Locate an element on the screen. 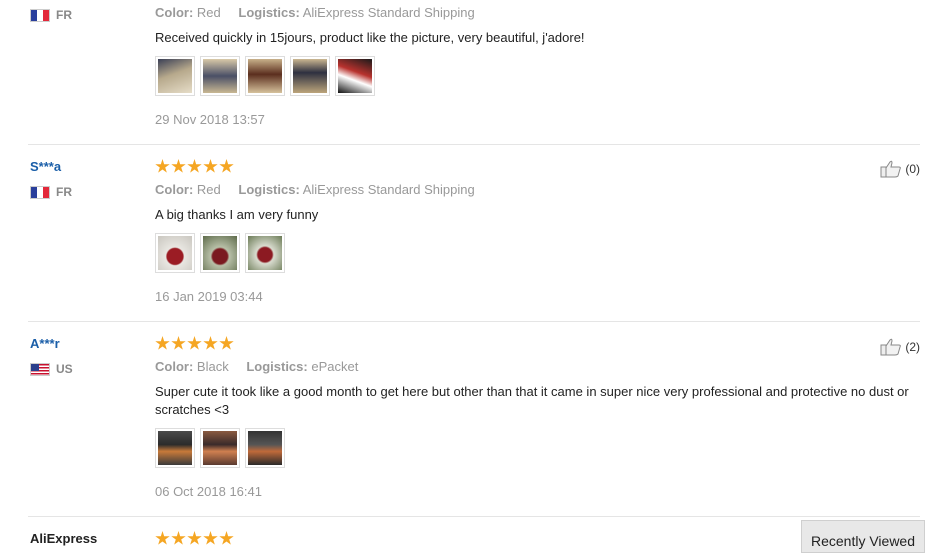 This screenshot has width=925, height=553. helpful-button: (0) is located at coordinates (900, 169).